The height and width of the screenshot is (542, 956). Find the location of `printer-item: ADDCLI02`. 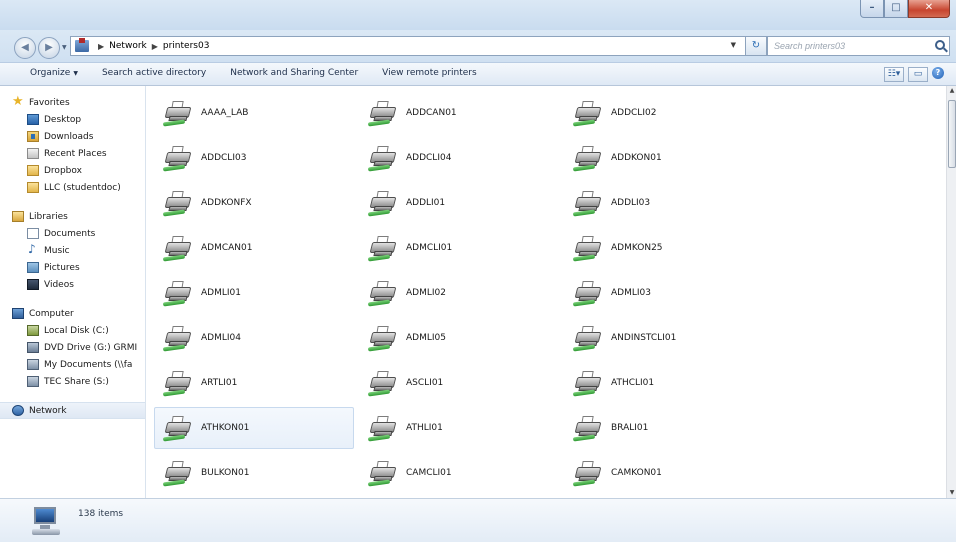

printer-item: ADDCLI02 is located at coordinates (664, 113).